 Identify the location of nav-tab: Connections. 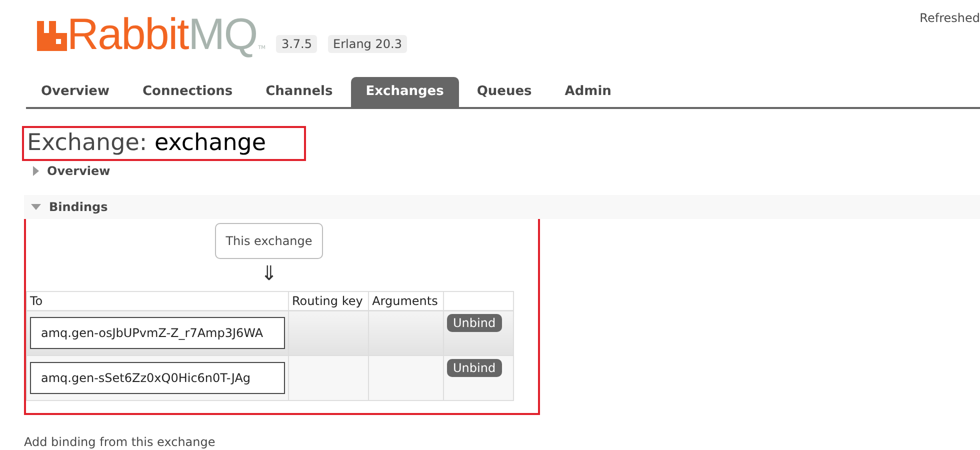
(188, 92).